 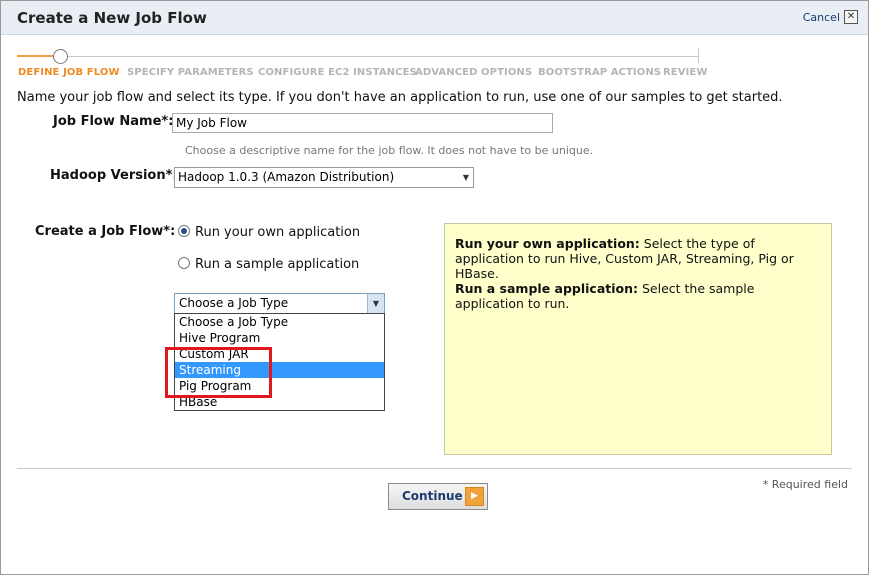 I want to click on run-own-application-label: Run your own application, so click(x=277, y=232).